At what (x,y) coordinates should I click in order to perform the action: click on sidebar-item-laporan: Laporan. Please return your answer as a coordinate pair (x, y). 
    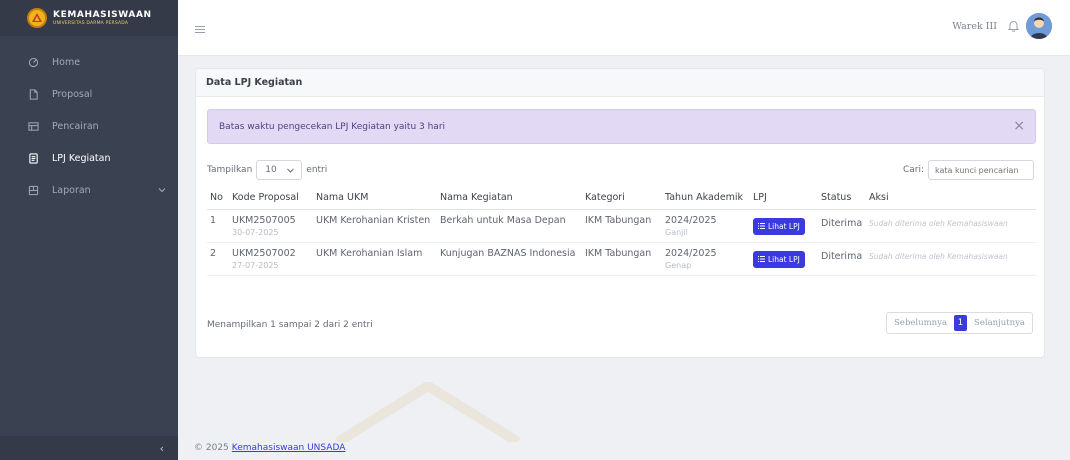
    Looking at the image, I should click on (89, 190).